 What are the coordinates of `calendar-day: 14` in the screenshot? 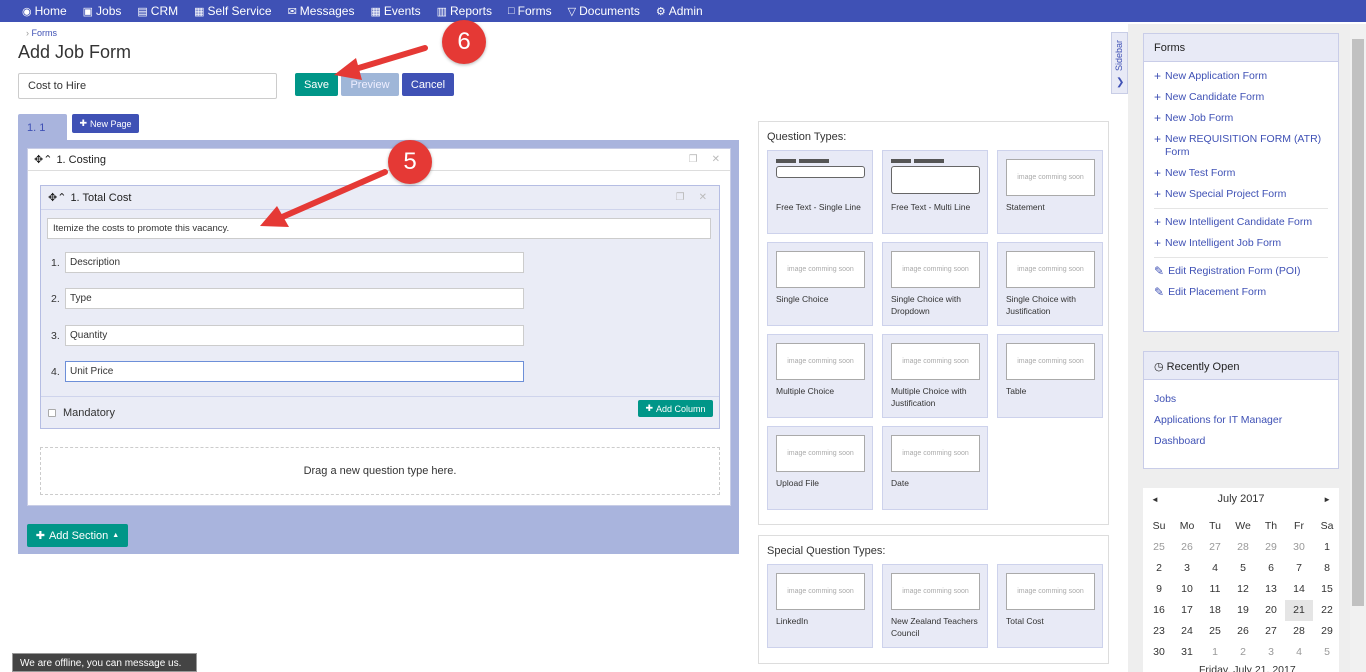 It's located at (1299, 589).